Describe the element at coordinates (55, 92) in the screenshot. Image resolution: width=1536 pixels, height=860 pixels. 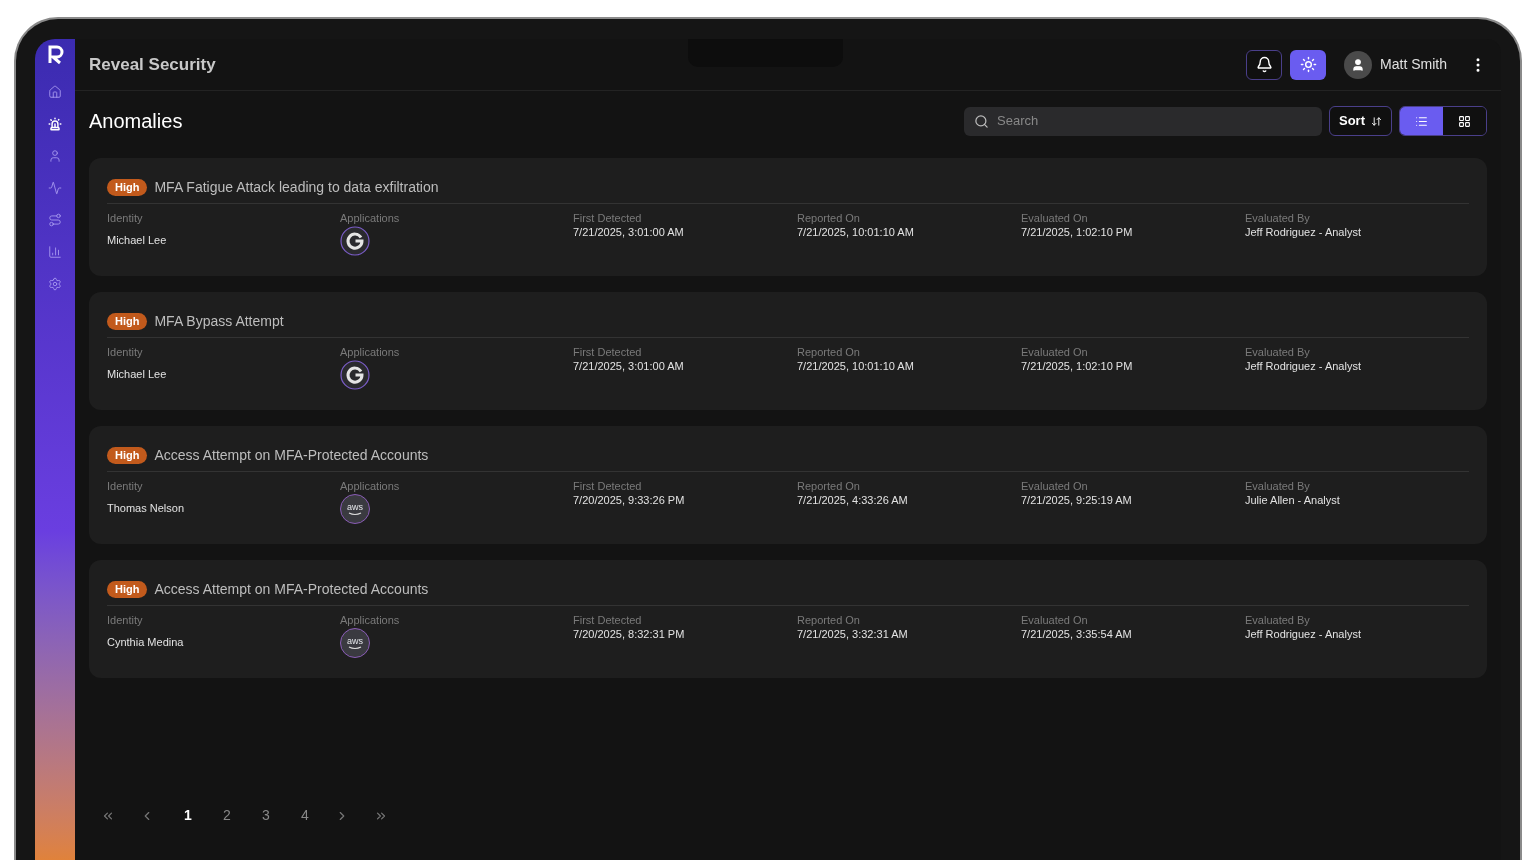
I see `home-icon` at that location.